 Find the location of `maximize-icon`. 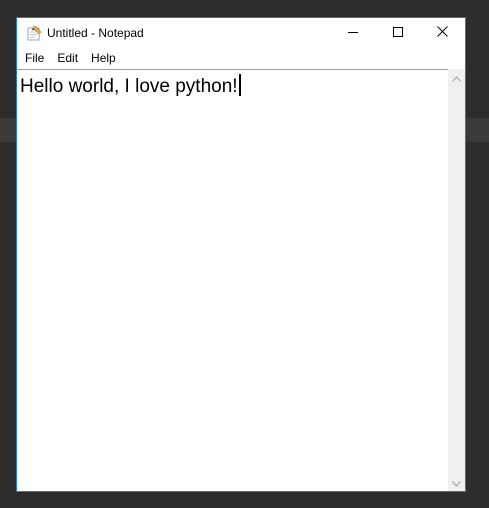

maximize-icon is located at coordinates (397, 33).